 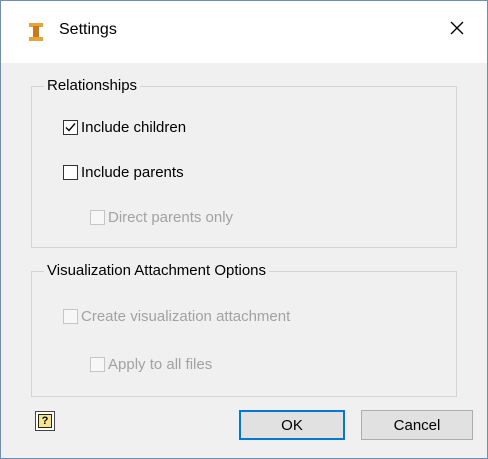 I want to click on apply-to-all-files-checkbox: Apply to all files, so click(x=151, y=364).